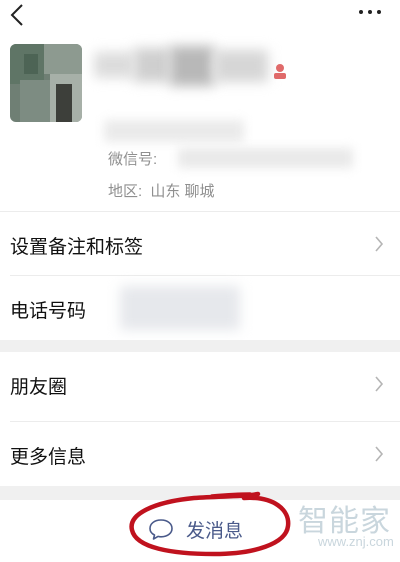  I want to click on chevron-left-icon, so click(16, 15).